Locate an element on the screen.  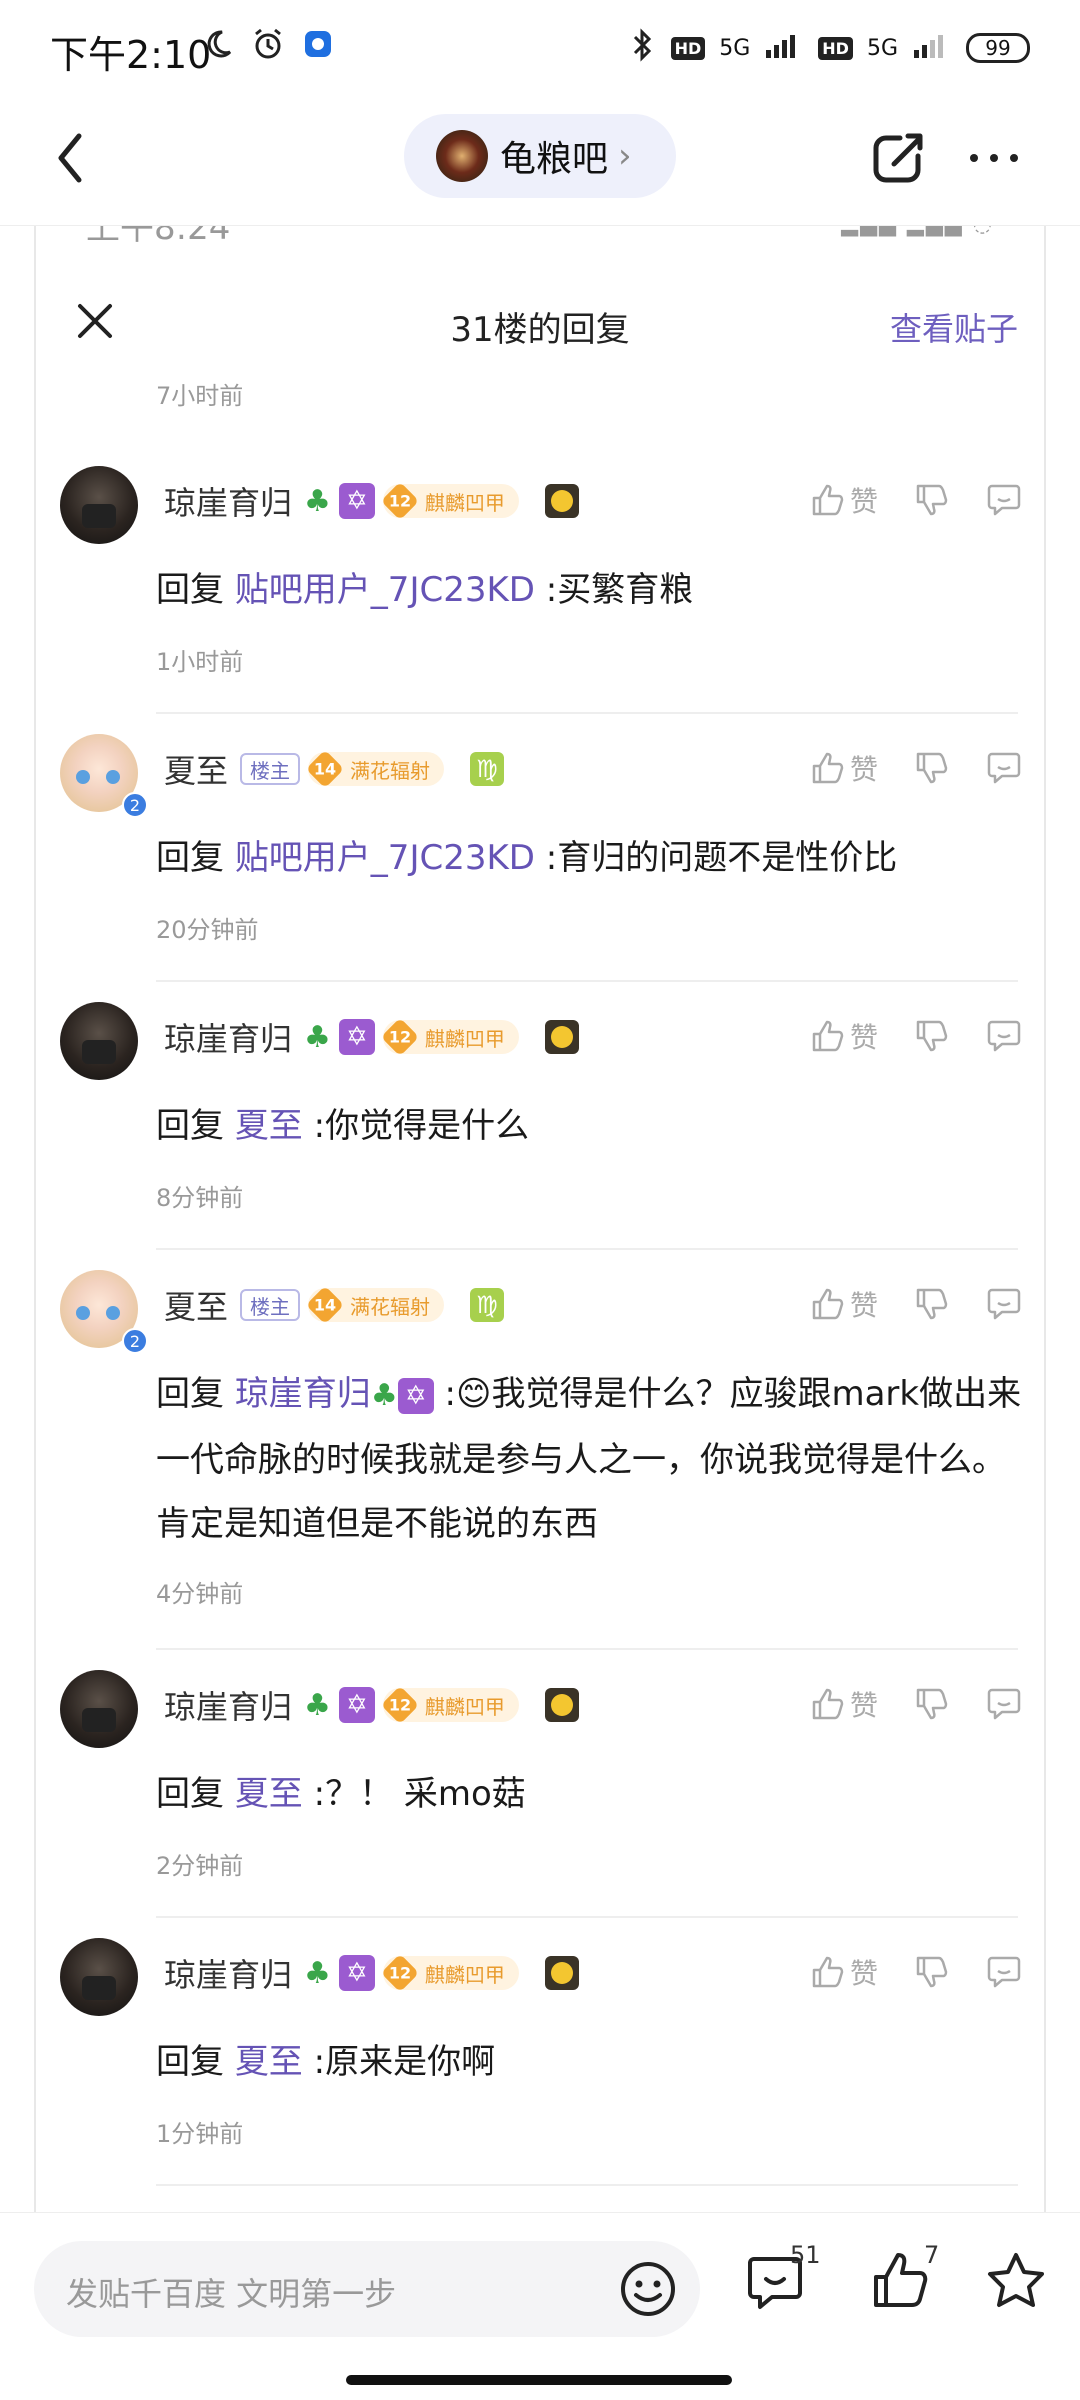
share-icon is located at coordinates (898, 158).